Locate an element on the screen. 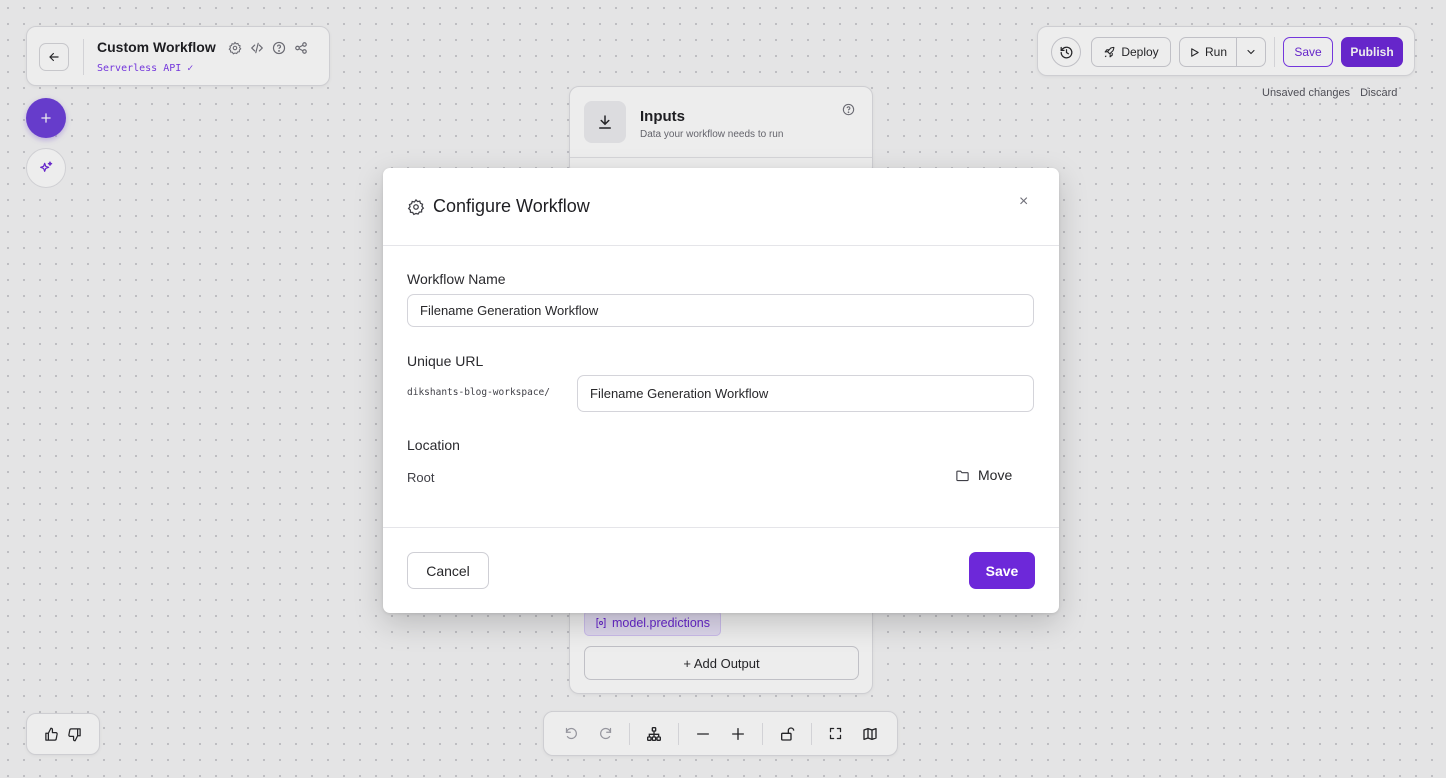 This screenshot has height=778, width=1446. workflow-name-input is located at coordinates (720, 310).